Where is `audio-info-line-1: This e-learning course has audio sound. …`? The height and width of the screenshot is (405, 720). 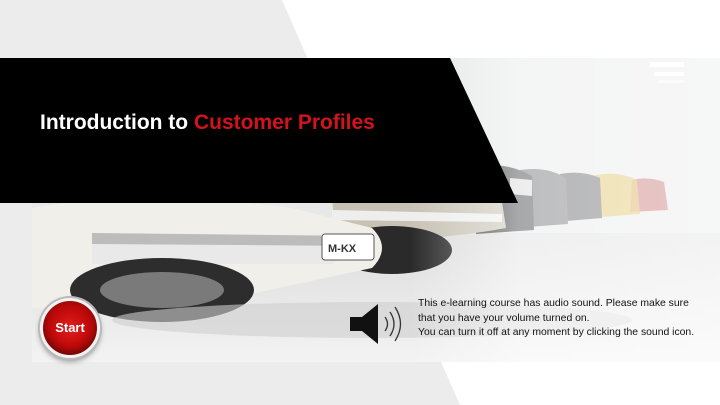
audio-info-line-1: This e-learning course has audio sound. … is located at coordinates (553, 311).